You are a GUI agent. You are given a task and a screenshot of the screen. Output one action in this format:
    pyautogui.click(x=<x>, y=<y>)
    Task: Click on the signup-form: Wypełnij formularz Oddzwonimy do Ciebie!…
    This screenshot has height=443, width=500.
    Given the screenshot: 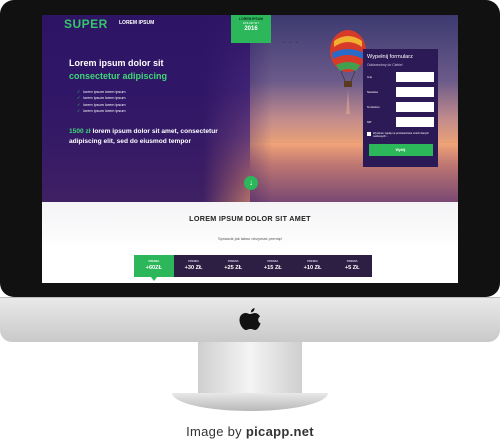 What is the action you would take?
    pyautogui.click(x=400, y=108)
    